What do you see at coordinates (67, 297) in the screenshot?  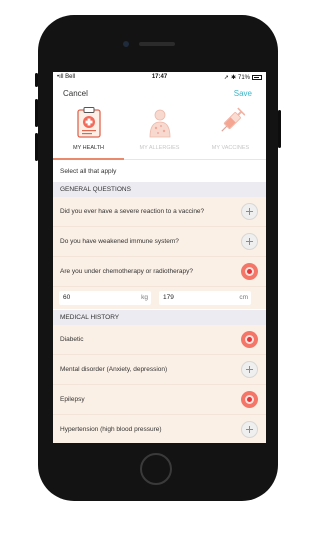 I see `weight-value: 60` at bounding box center [67, 297].